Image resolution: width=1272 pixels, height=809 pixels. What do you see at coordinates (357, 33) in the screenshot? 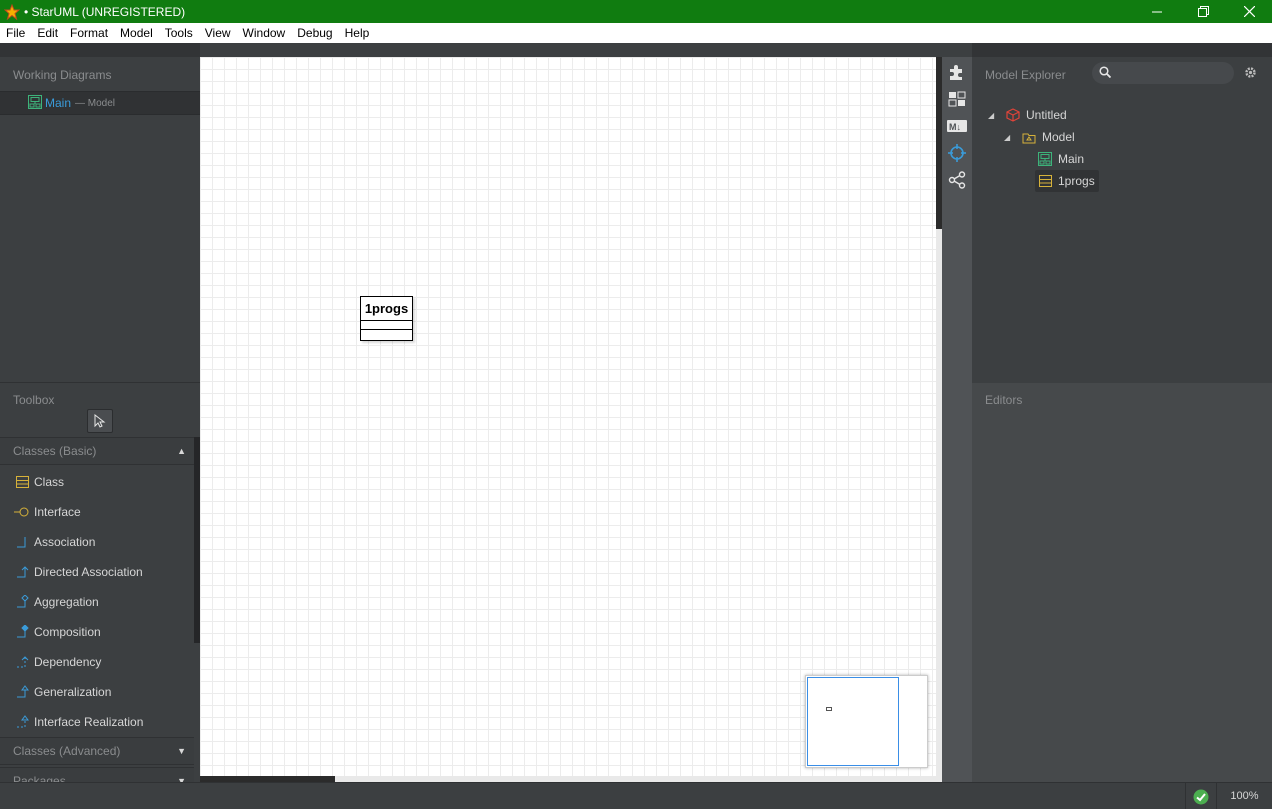
I see `menu-help: Help` at bounding box center [357, 33].